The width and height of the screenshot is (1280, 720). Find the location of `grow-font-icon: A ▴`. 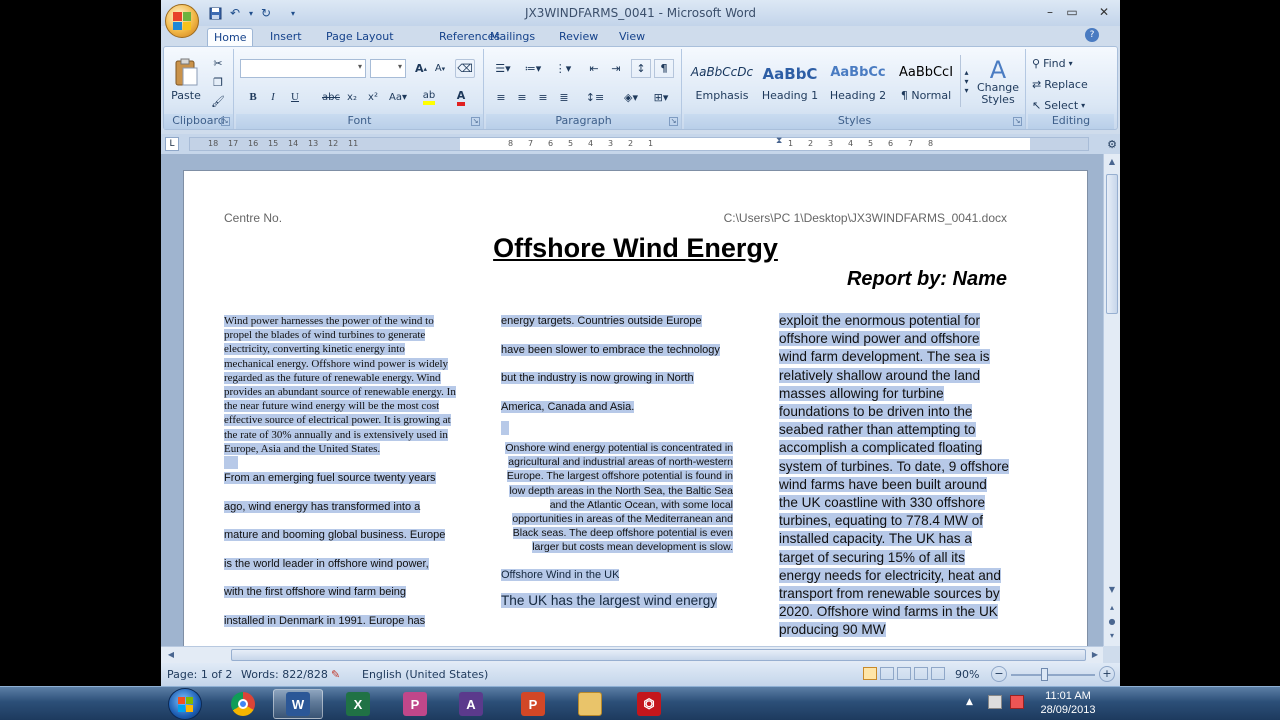

grow-font-icon: A ▴ is located at coordinates (421, 68).